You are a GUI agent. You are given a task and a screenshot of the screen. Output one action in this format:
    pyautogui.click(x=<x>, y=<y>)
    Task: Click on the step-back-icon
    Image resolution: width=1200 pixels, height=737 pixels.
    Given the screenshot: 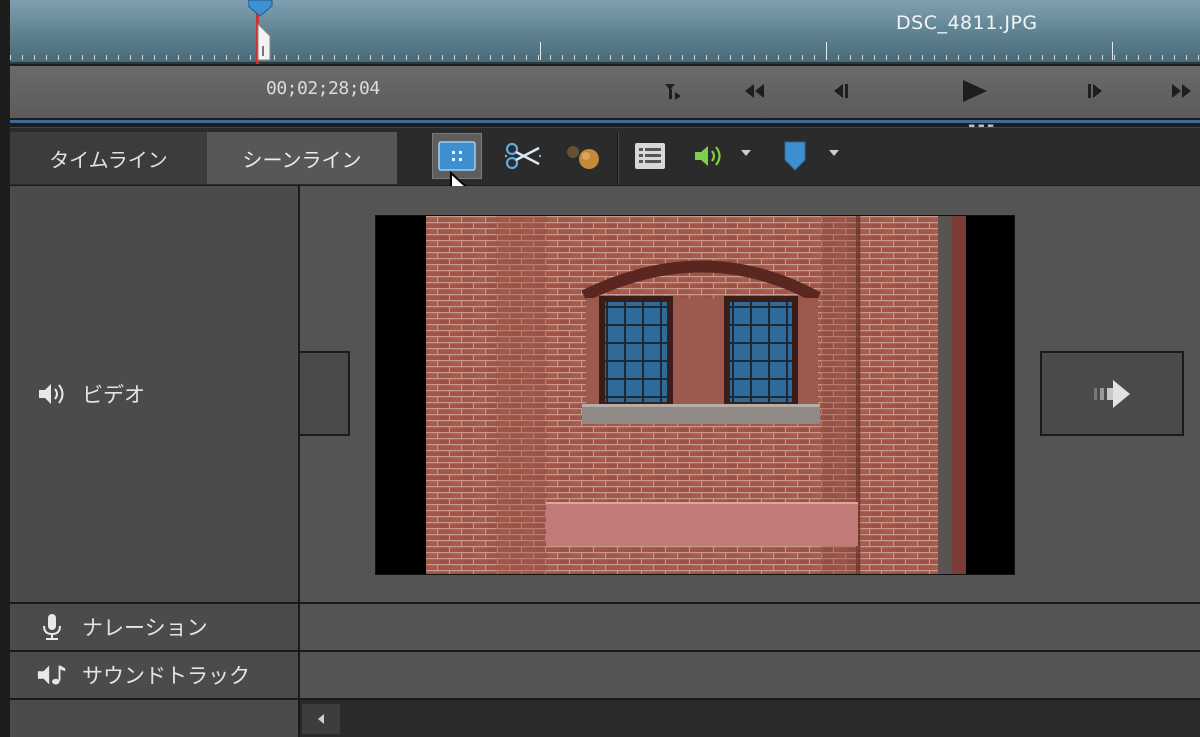 What is the action you would take?
    pyautogui.click(x=841, y=91)
    